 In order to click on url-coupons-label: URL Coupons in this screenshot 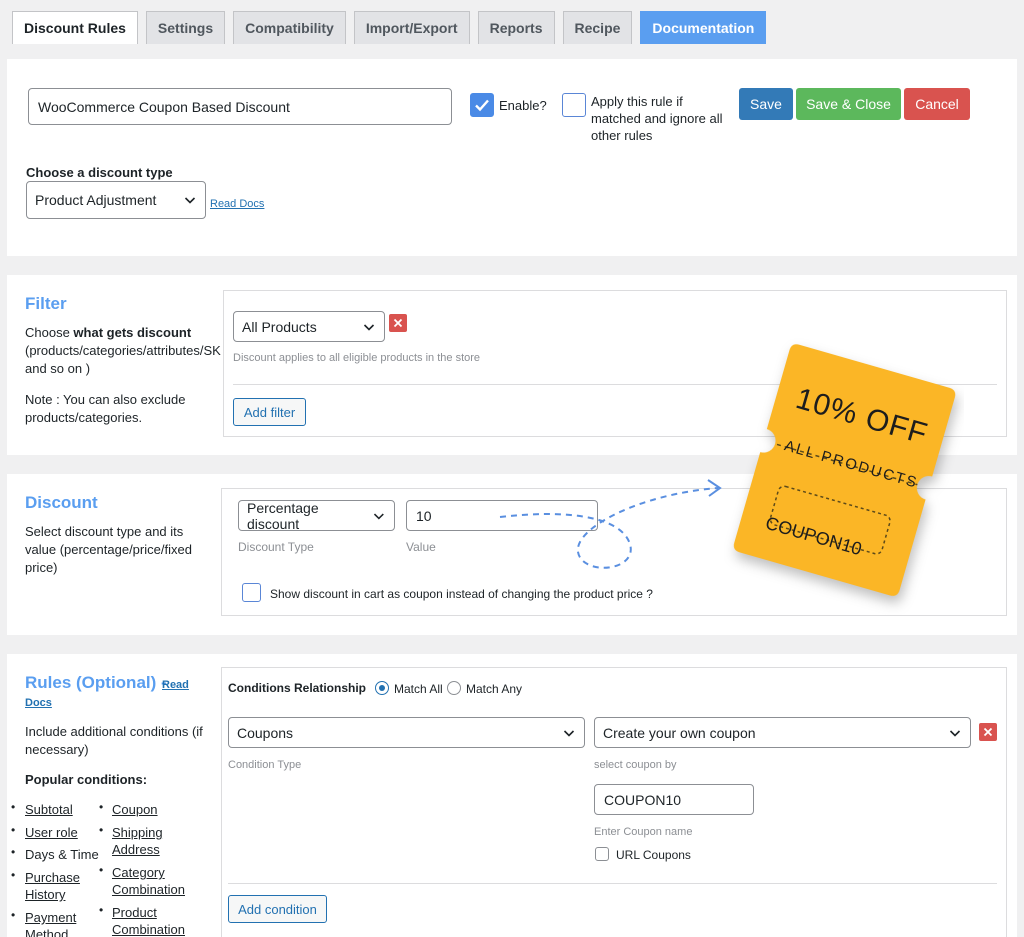, I will do `click(653, 855)`.